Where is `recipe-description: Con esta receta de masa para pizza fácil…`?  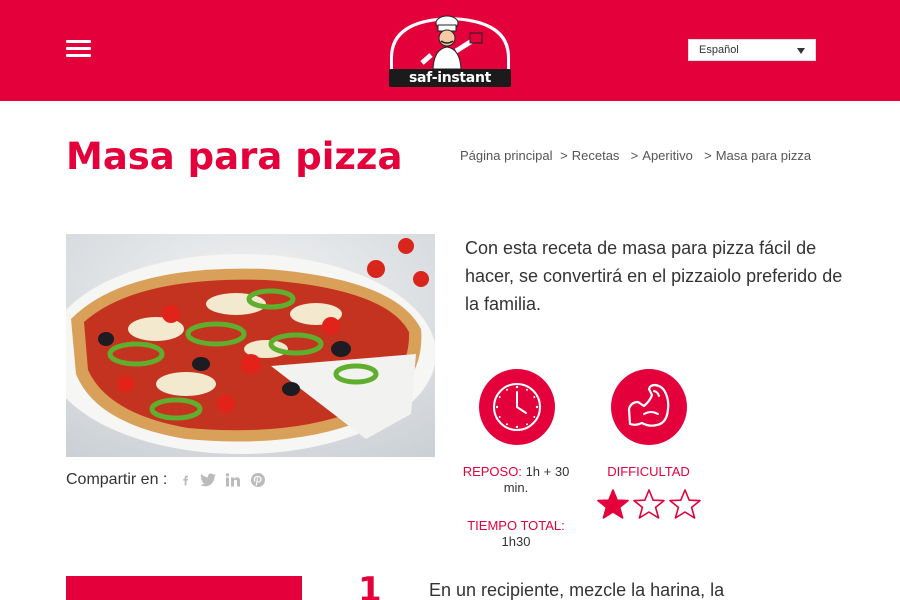
recipe-description: Con esta receta de masa para pizza fácil… is located at coordinates (654, 276).